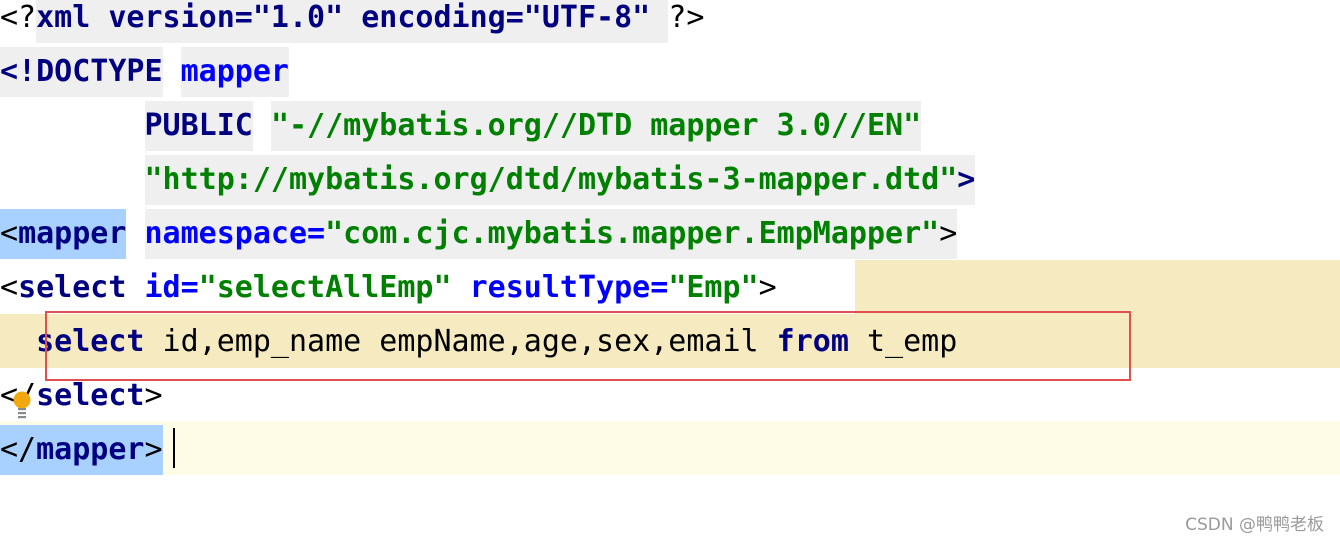 This screenshot has width=1340, height=543. I want to click on lightbulb-icon, so click(22, 405).